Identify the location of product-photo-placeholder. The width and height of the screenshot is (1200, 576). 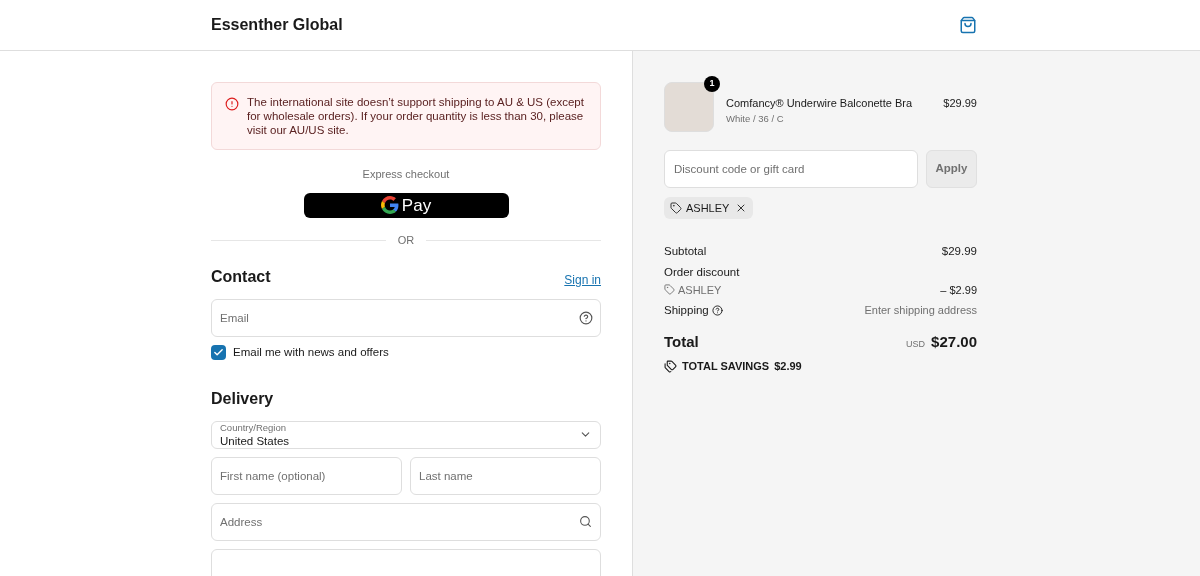
(689, 107).